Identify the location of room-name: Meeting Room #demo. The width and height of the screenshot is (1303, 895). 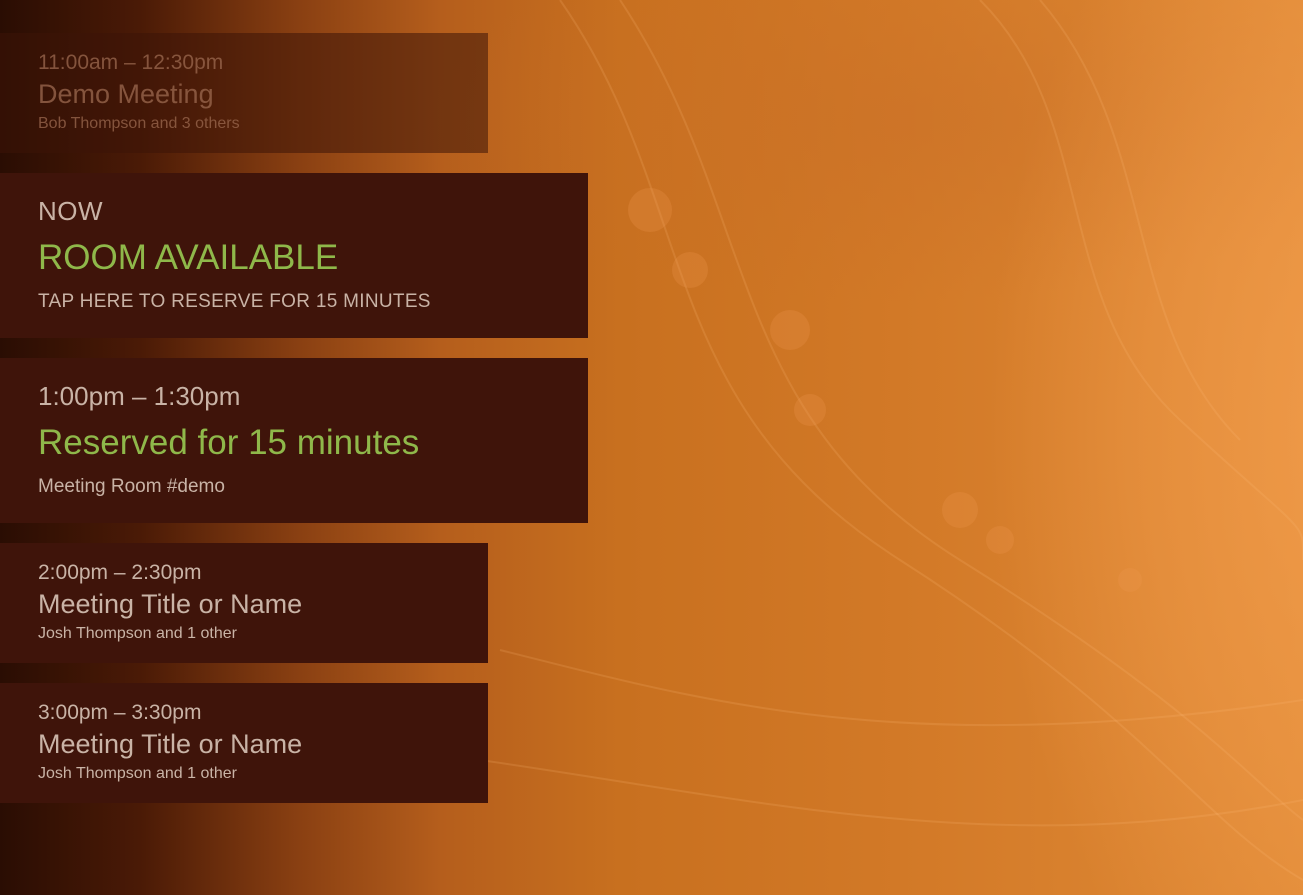
(131, 486).